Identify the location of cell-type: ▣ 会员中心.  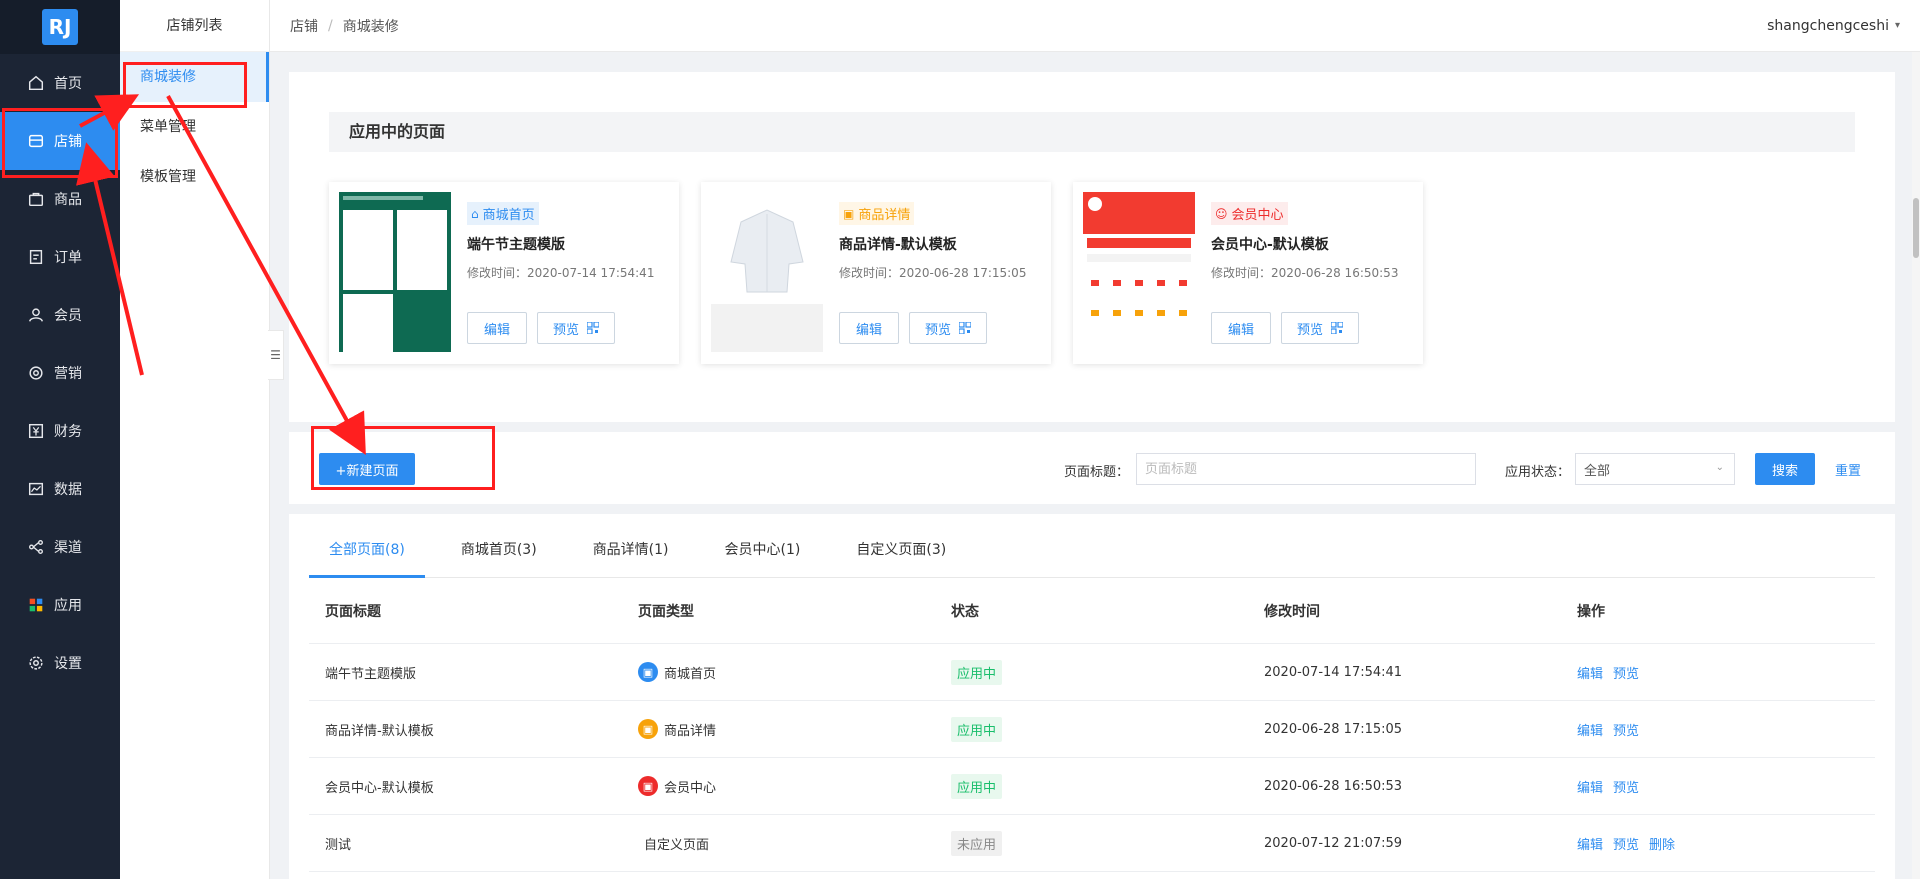
(778, 786).